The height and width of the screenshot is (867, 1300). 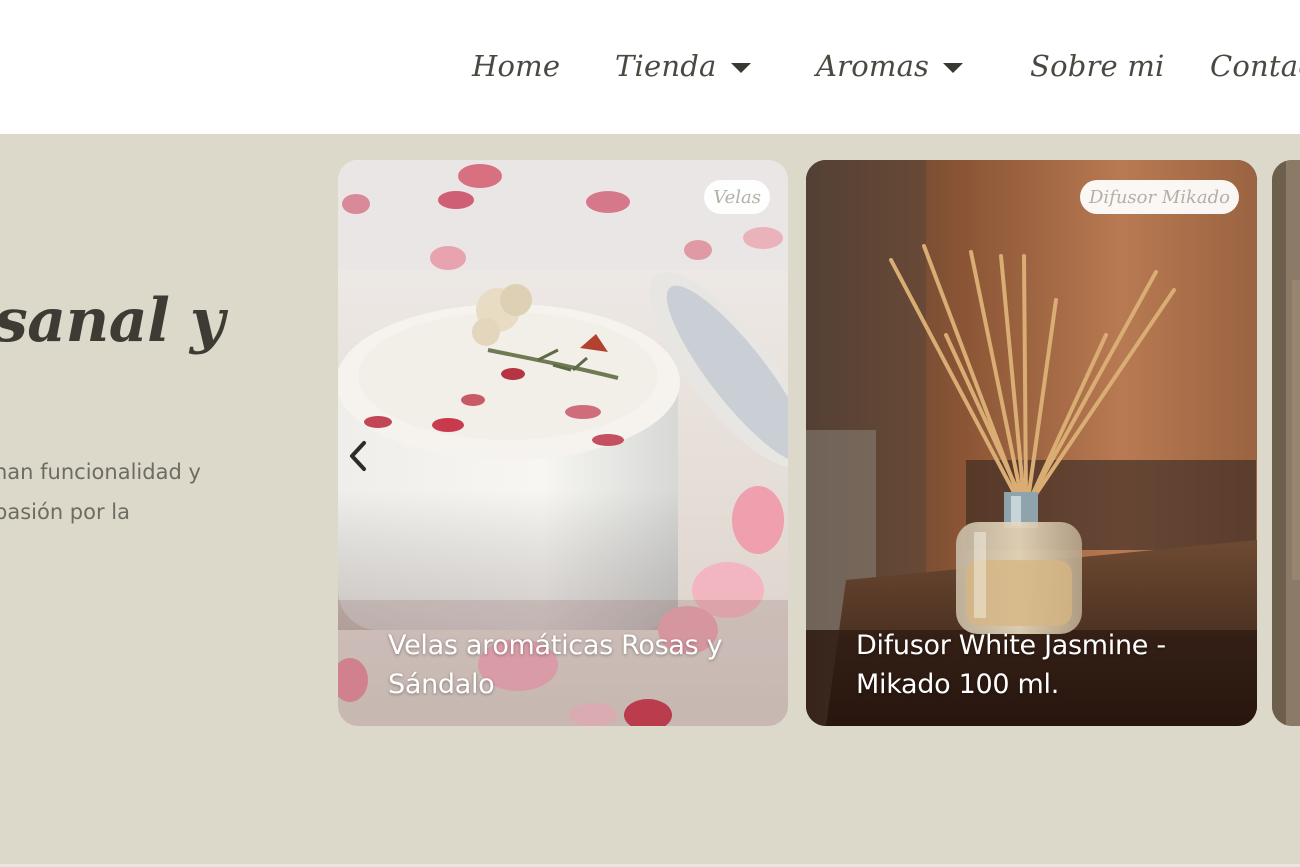 What do you see at coordinates (1159, 197) in the screenshot?
I see `card-category-badge: Difusor Mikado` at bounding box center [1159, 197].